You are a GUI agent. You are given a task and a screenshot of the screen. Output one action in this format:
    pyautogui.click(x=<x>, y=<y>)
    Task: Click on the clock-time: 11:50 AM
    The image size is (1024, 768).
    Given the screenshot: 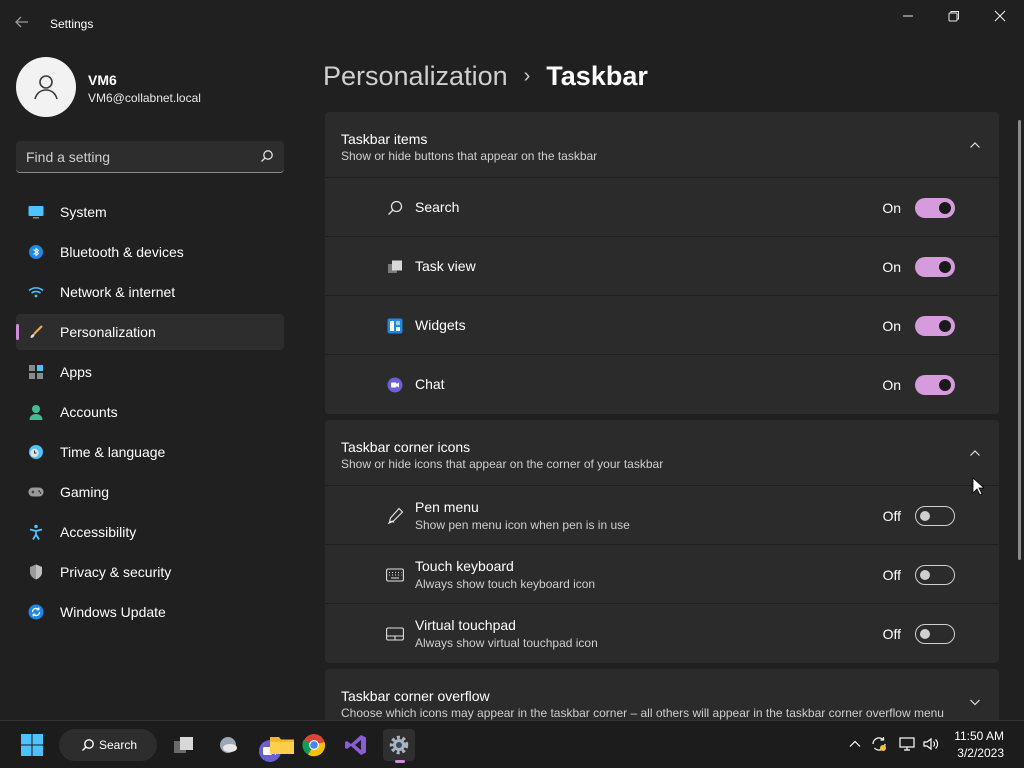 What is the action you would take?
    pyautogui.click(x=979, y=736)
    